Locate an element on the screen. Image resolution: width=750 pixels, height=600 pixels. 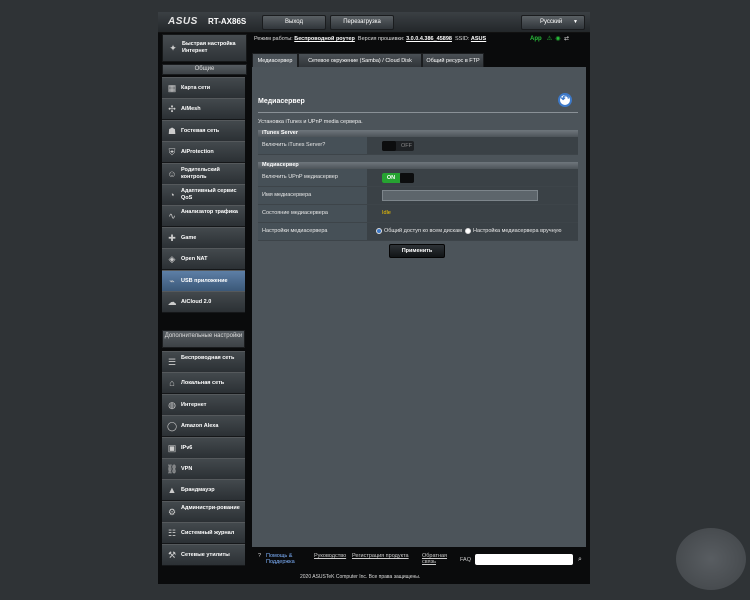
sidebar-item-label: Amazon Alexa is located at coordinates (200, 426).